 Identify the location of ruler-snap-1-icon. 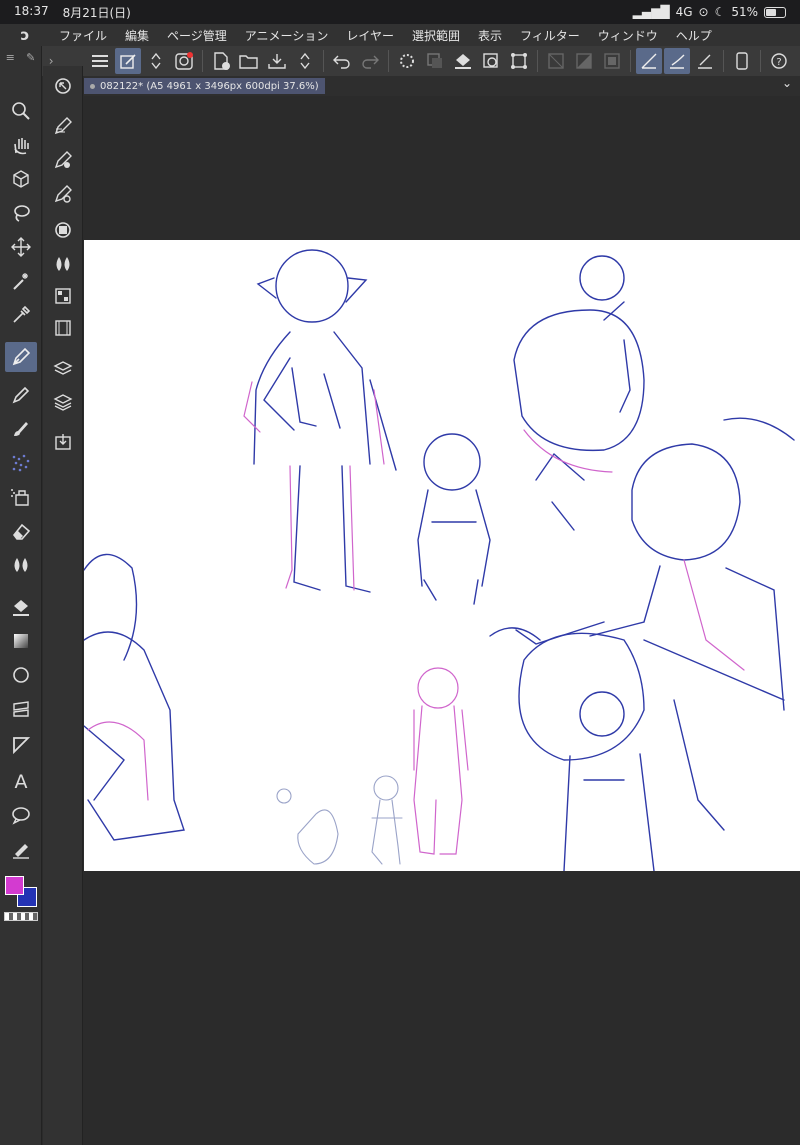
(649, 61).